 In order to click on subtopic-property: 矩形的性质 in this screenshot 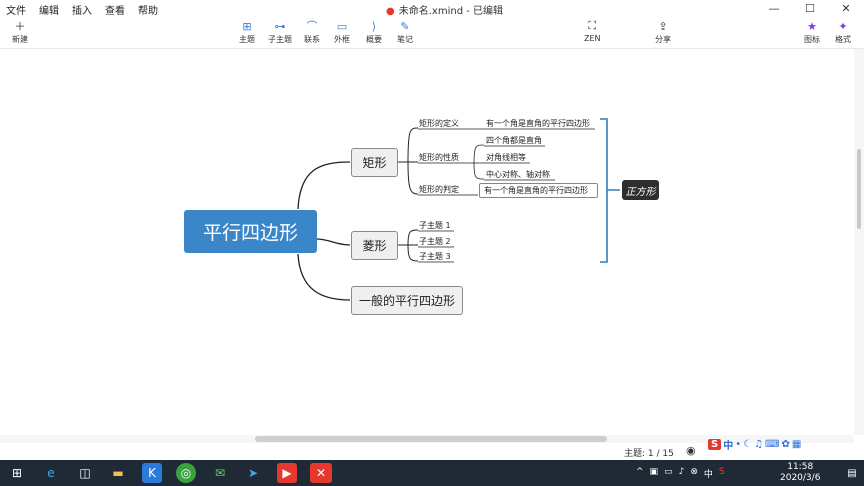, I will do `click(444, 157)`.